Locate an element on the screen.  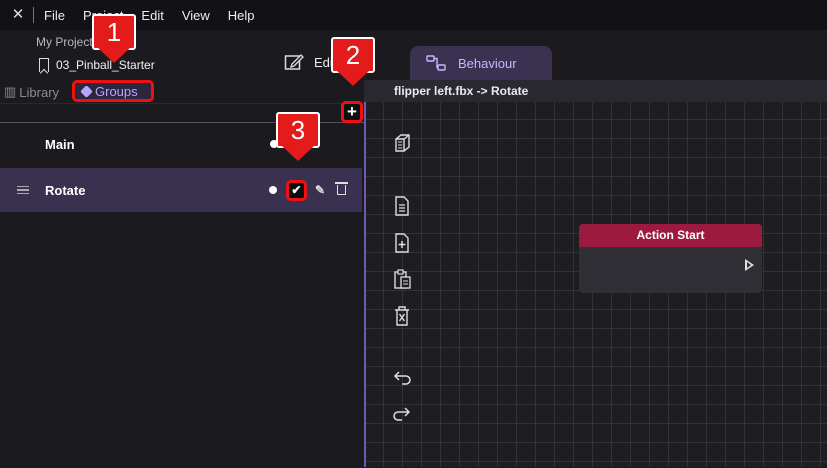
tab-groups: Groups is located at coordinates (113, 91).